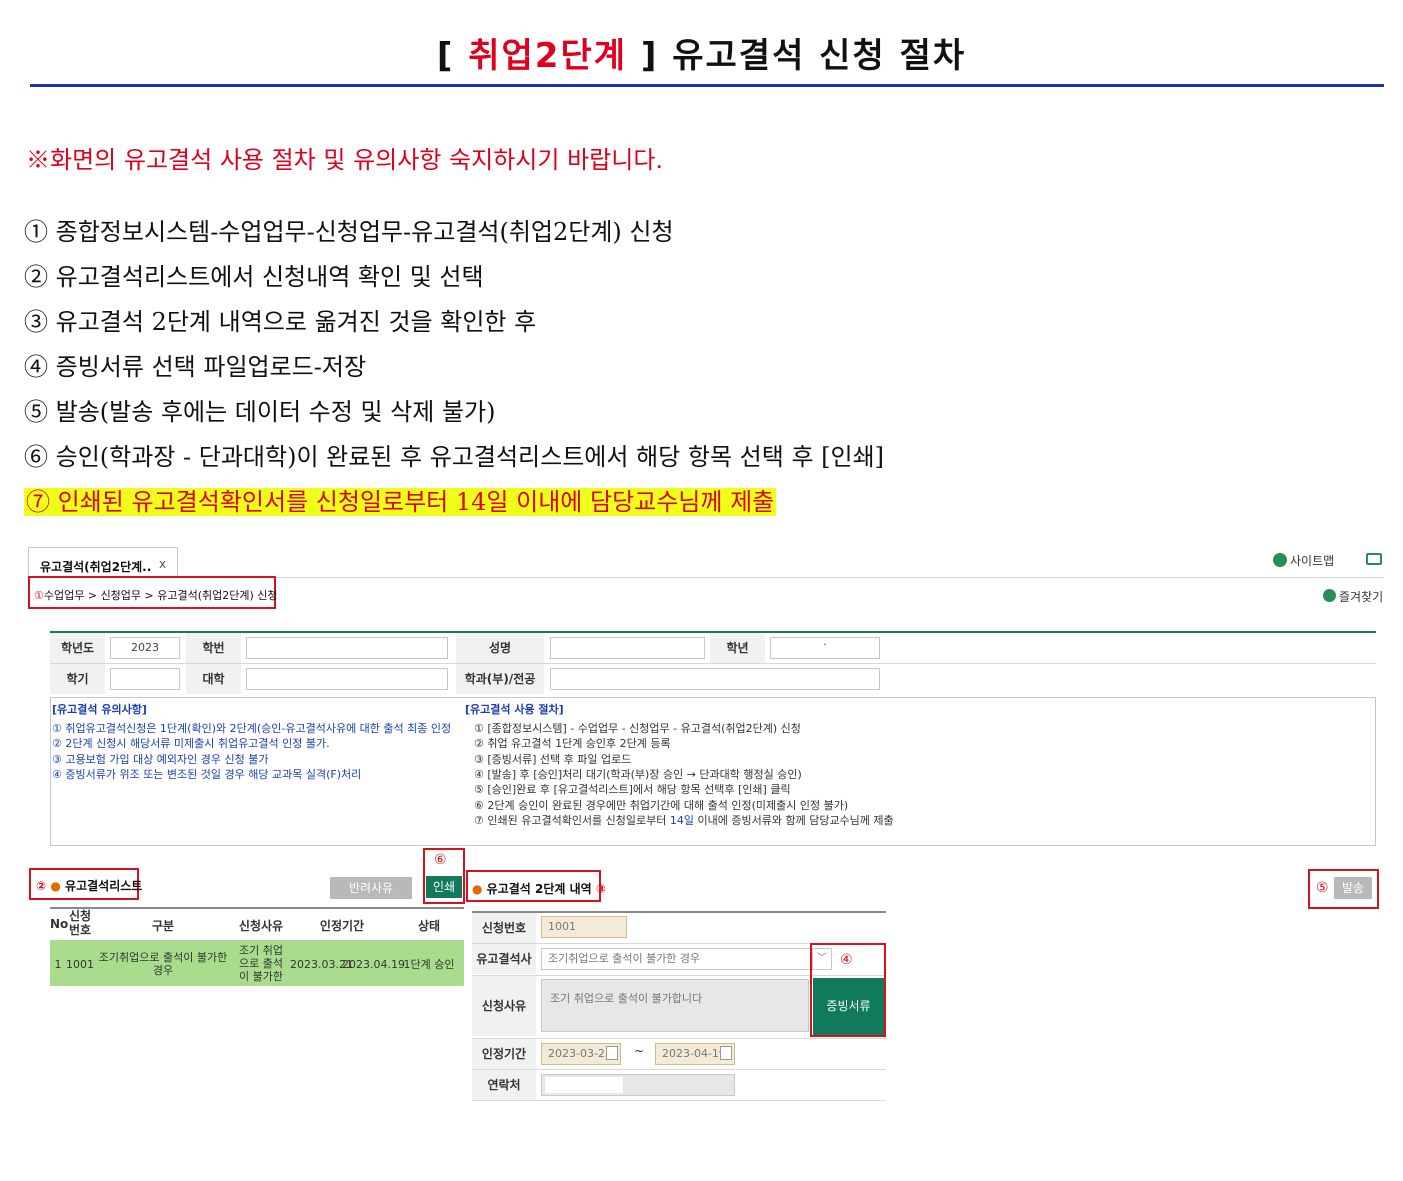  Describe the element at coordinates (1329, 595) in the screenshot. I see `star-icon` at that location.